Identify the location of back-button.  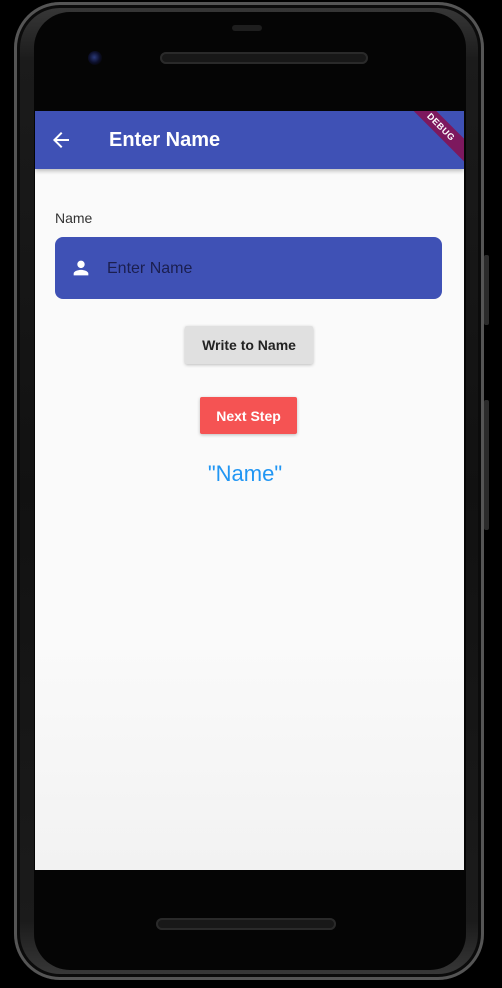
(61, 140).